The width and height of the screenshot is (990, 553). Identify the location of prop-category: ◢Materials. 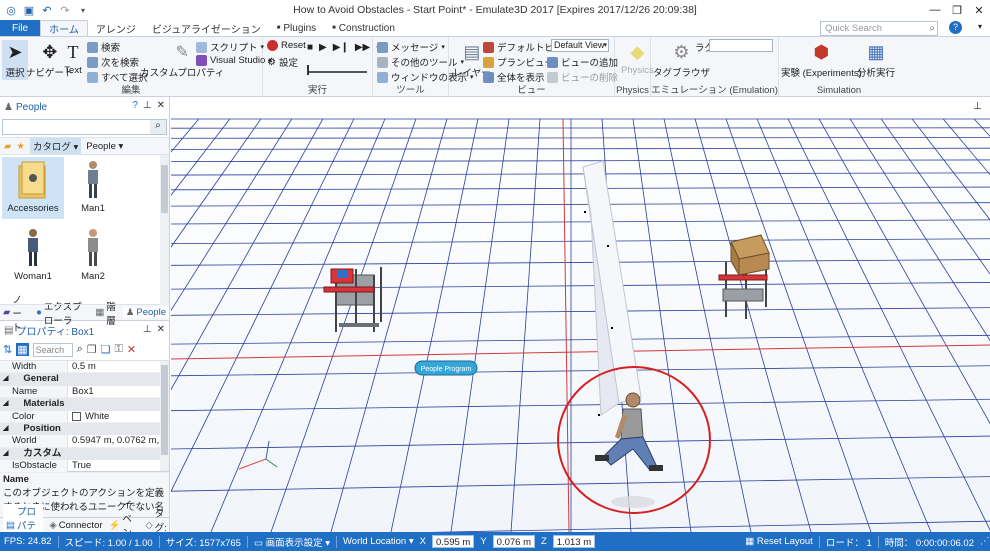
(84, 404).